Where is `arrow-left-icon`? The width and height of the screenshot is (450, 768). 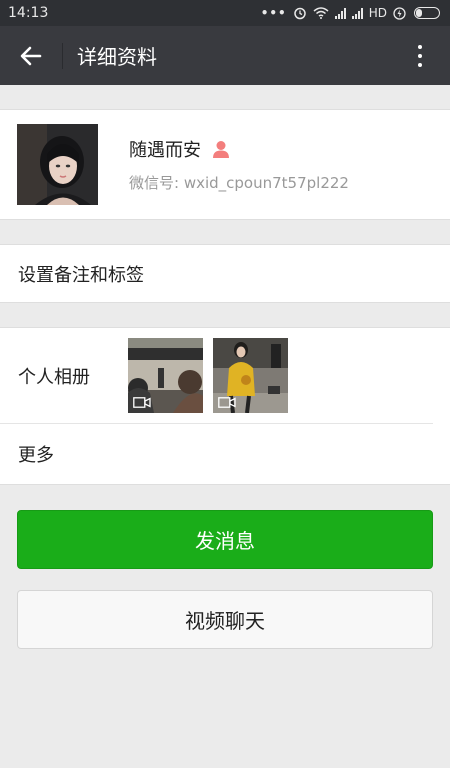 arrow-left-icon is located at coordinates (31, 55).